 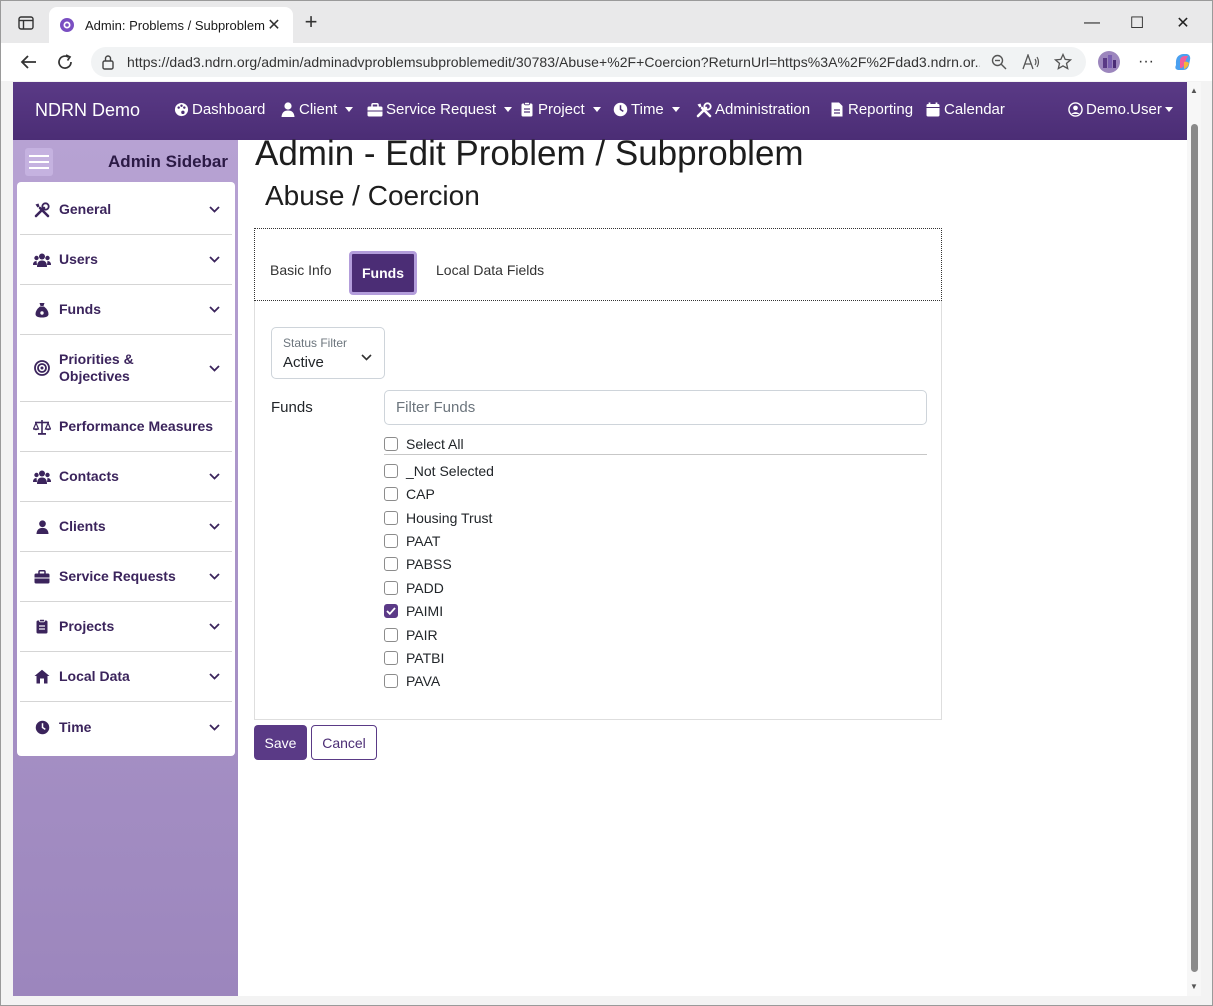 I want to click on fund-option: PATBI, so click(x=414, y=658).